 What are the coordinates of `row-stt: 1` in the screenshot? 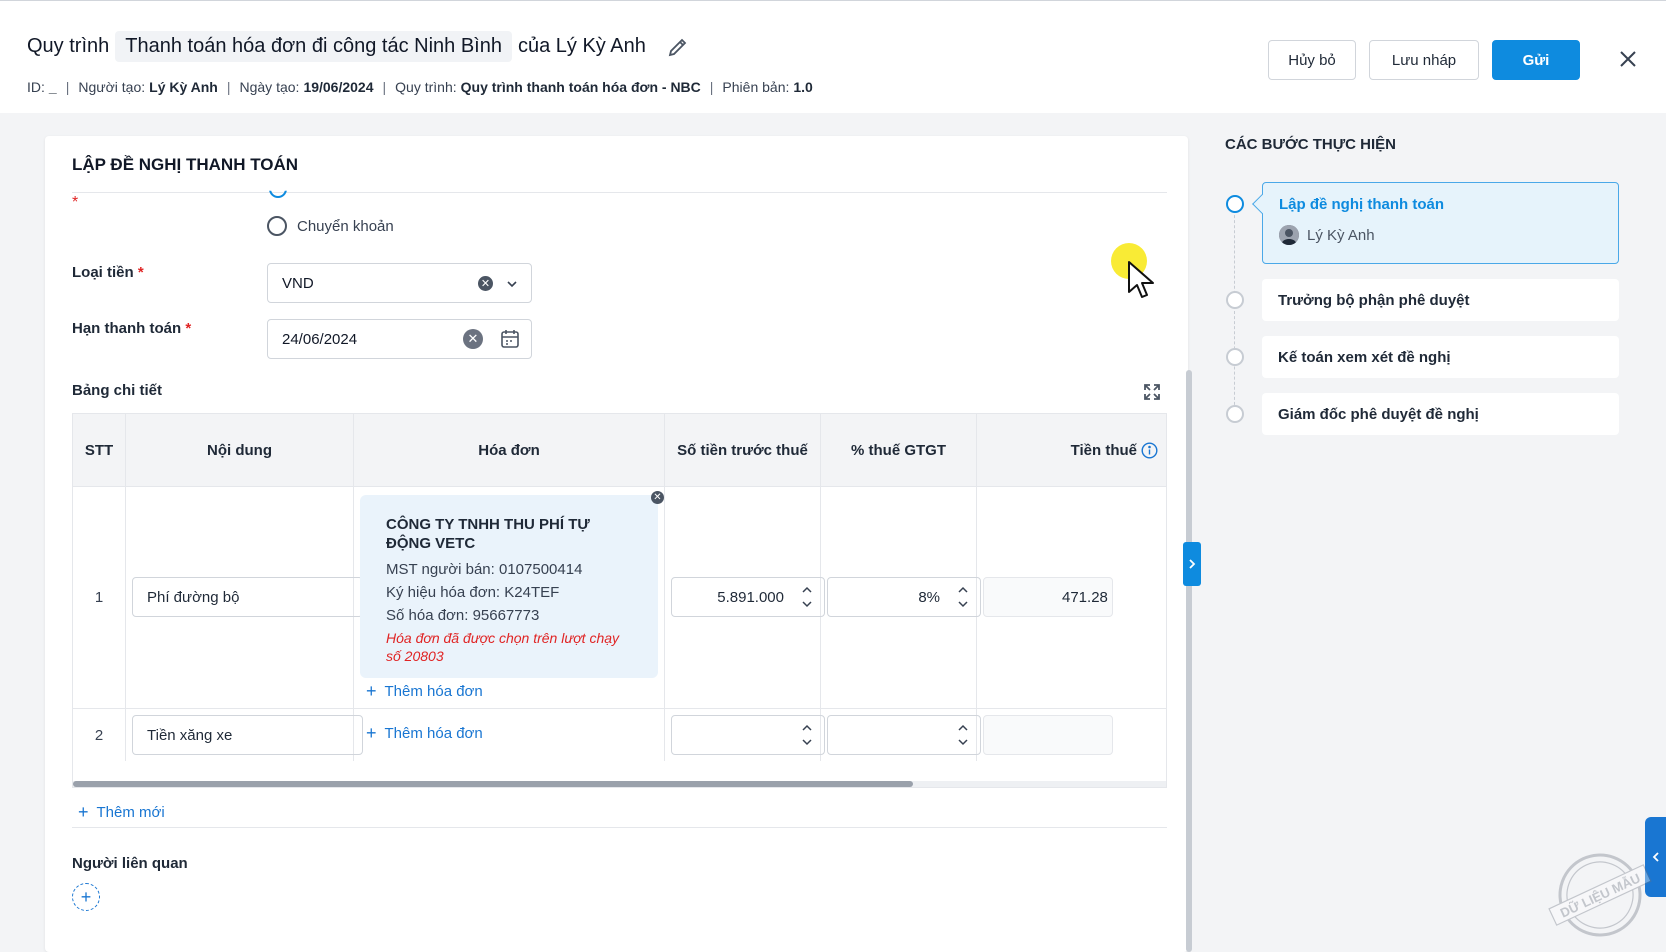 It's located at (99, 597).